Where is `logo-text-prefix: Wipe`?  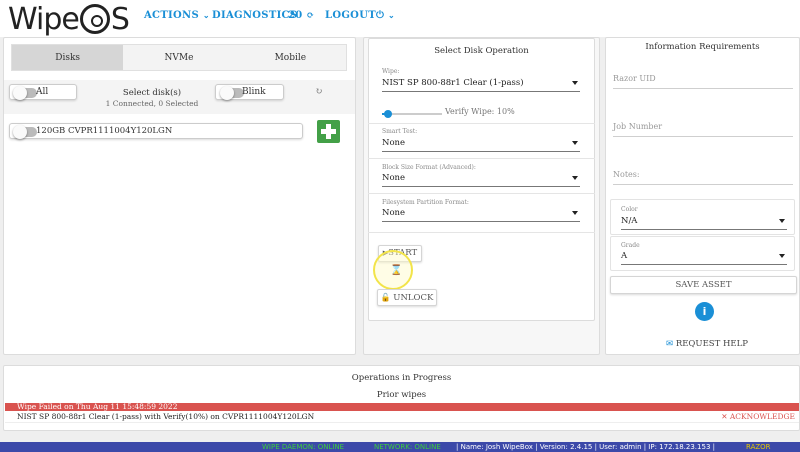 logo-text-prefix: Wipe is located at coordinates (44, 19).